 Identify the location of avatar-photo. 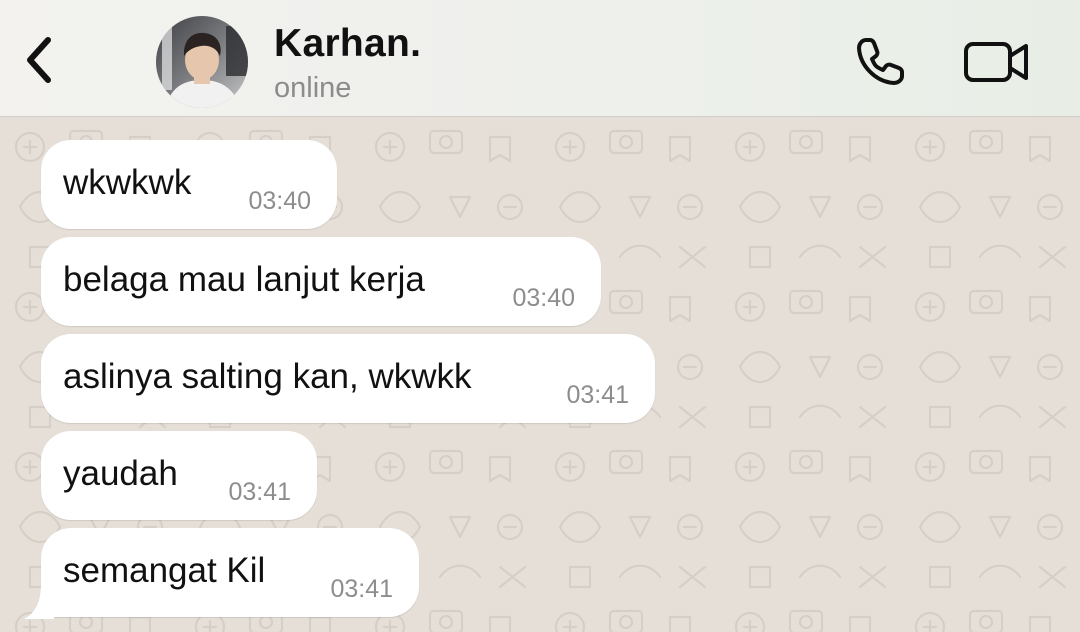
(202, 62).